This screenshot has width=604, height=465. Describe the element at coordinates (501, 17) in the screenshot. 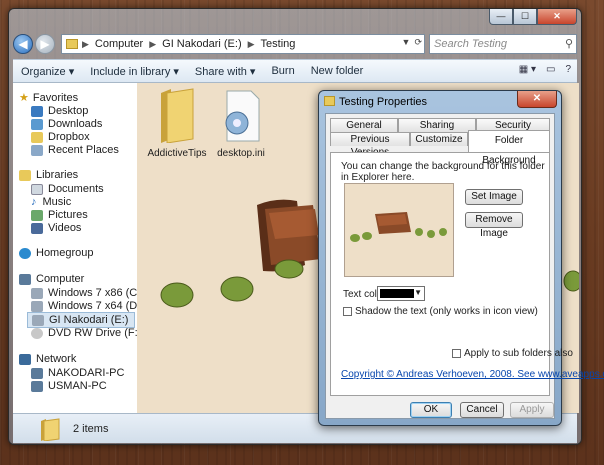

I see `minimize-button: —` at that location.